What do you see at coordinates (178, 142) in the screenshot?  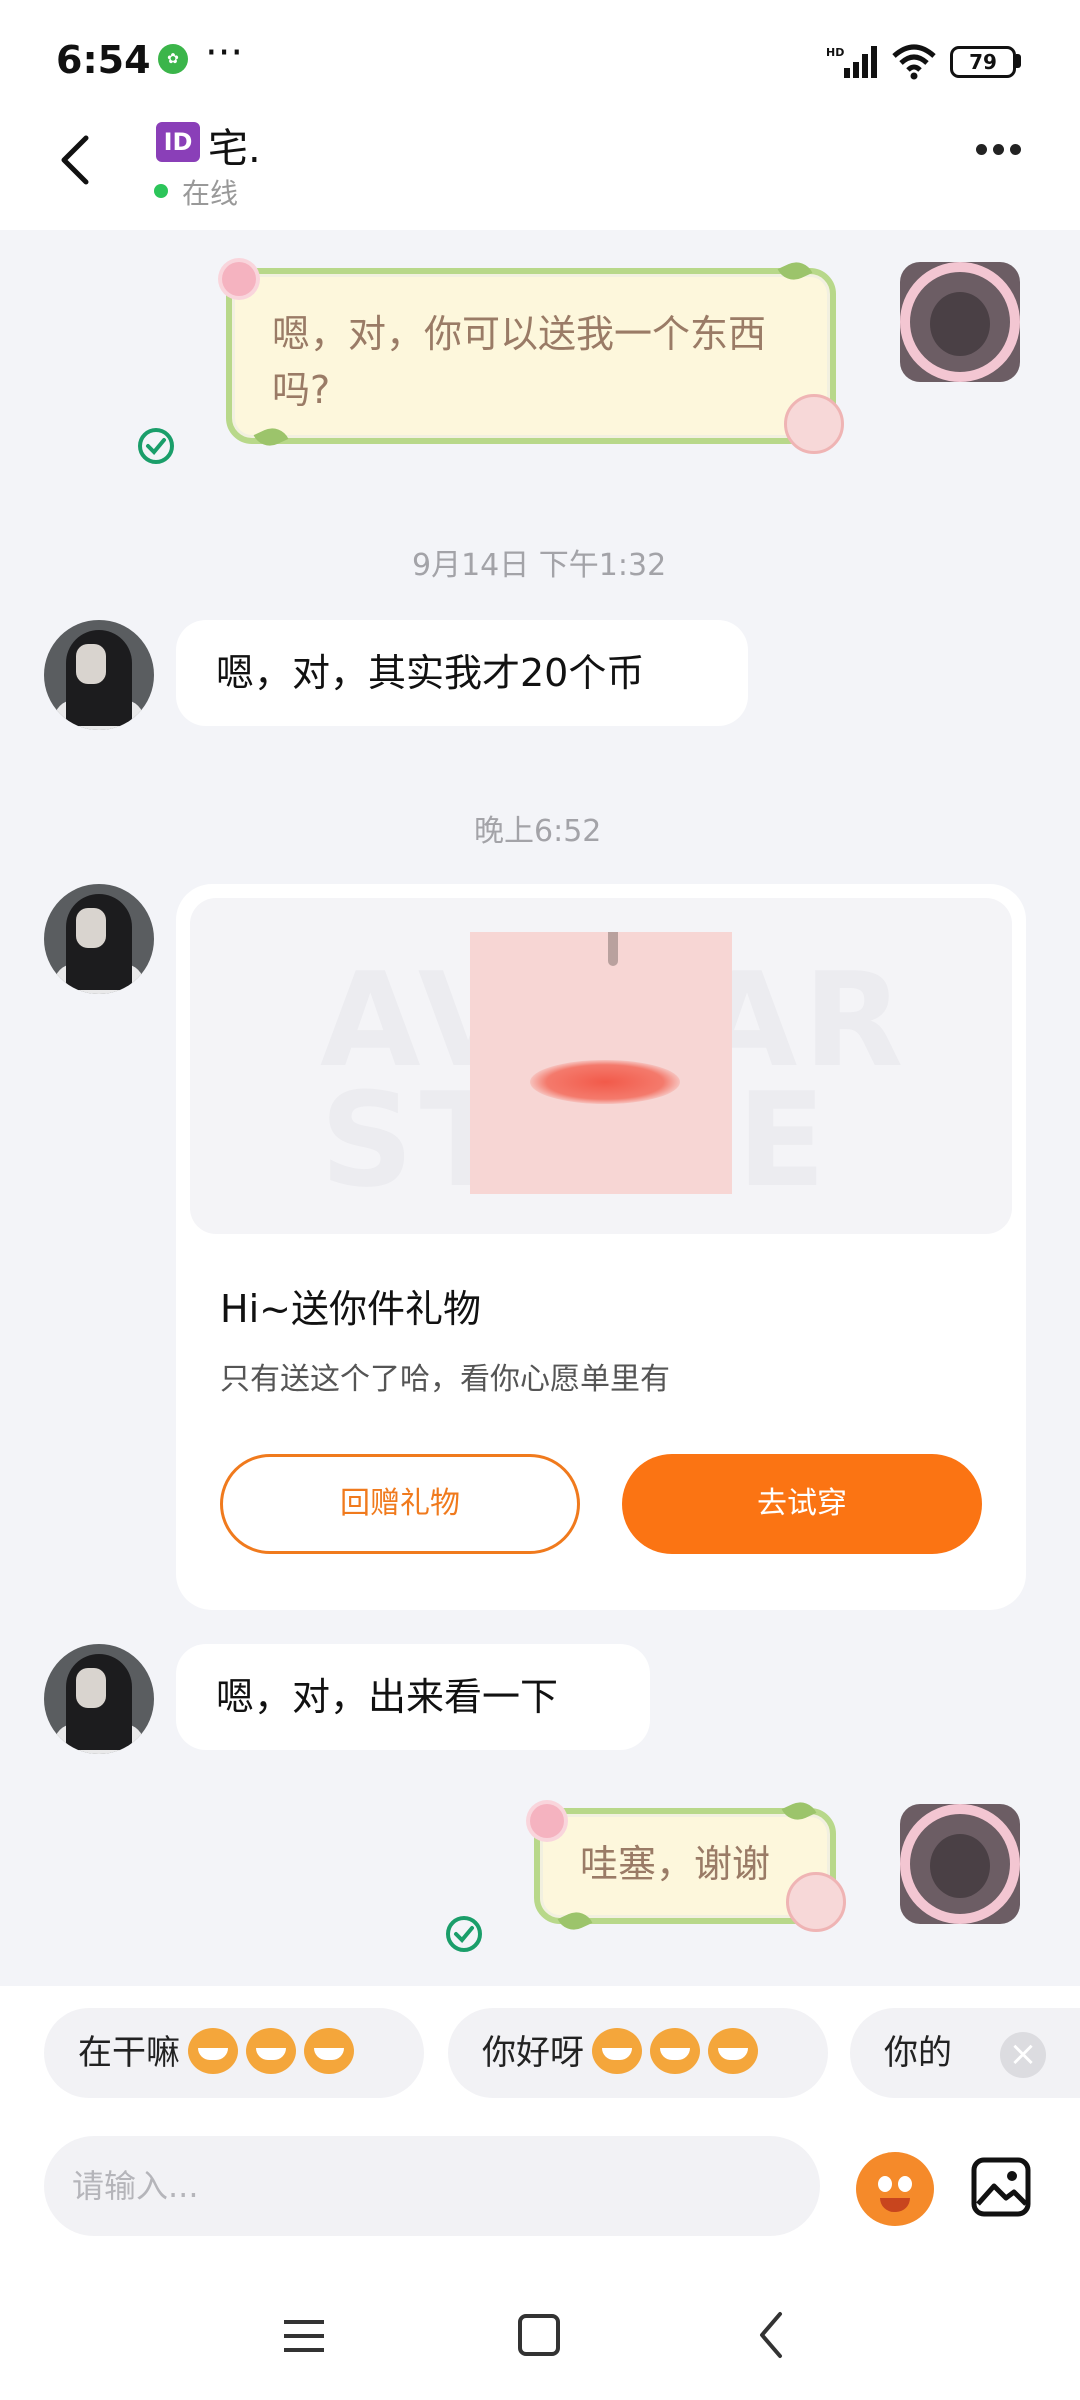 I see `id-emoji-badge: ID` at bounding box center [178, 142].